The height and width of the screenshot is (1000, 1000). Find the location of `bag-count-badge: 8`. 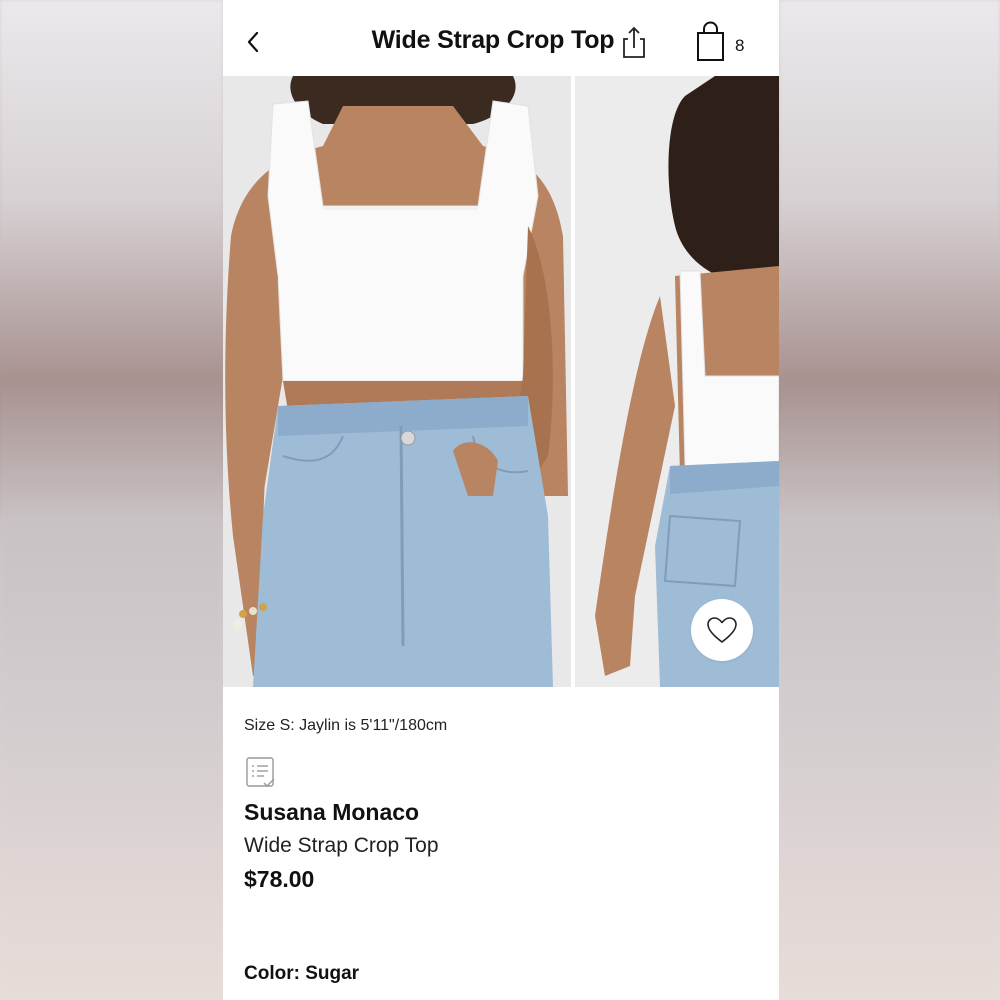

bag-count-badge: 8 is located at coordinates (740, 45).